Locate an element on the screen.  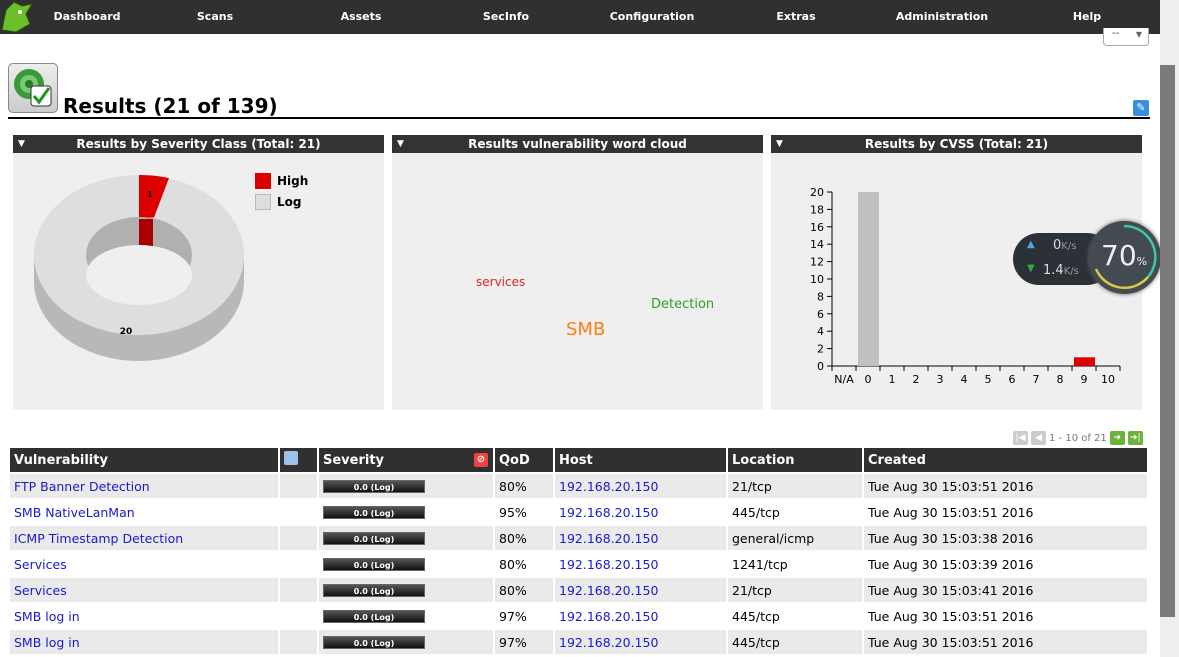
nav-secinfo: SecInfo is located at coordinates (506, 16).